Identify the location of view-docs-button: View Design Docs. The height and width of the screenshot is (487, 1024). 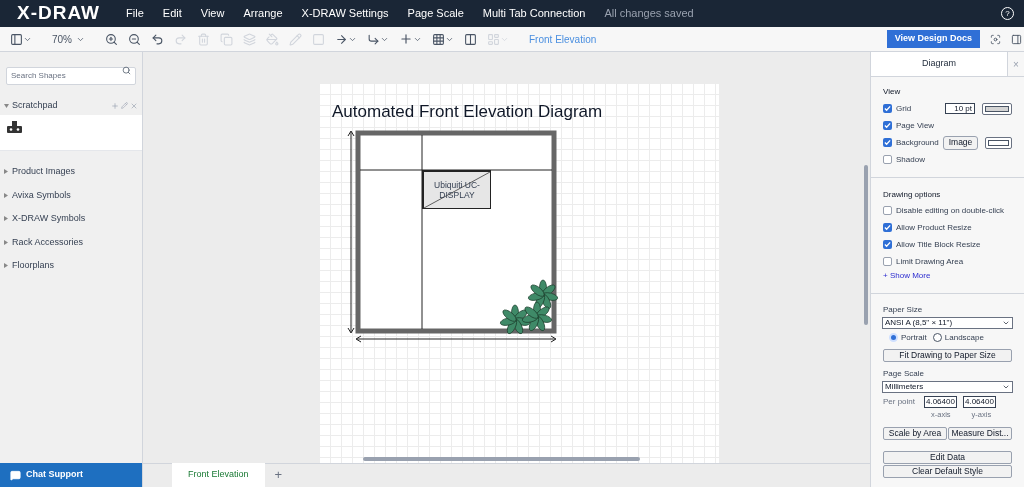
(933, 39).